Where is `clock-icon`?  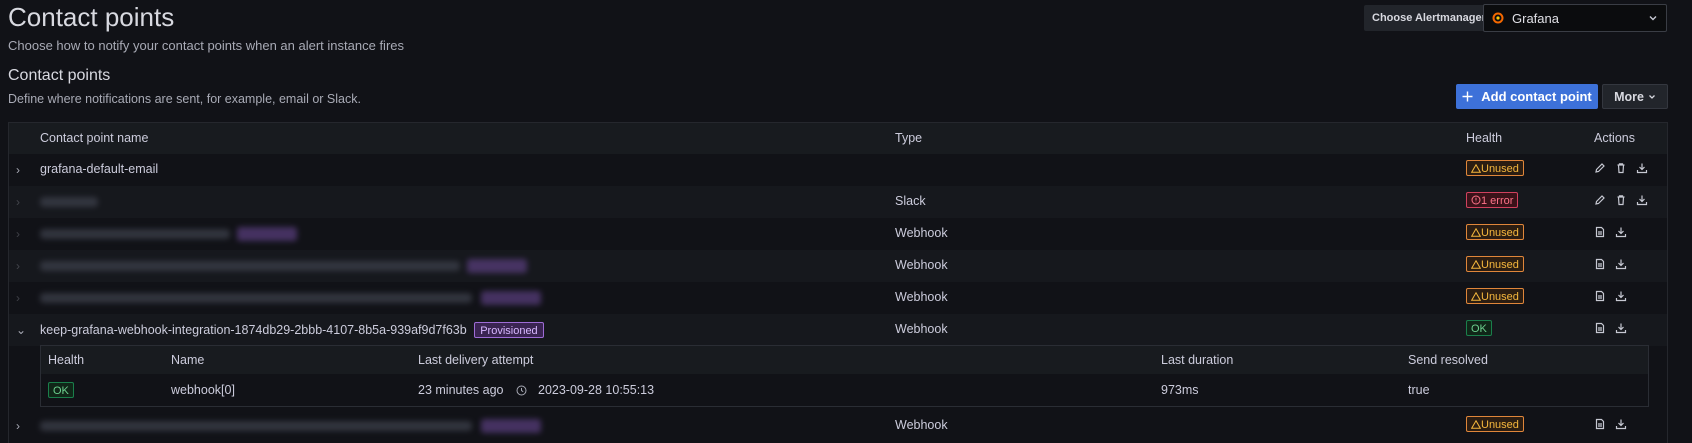 clock-icon is located at coordinates (521, 390).